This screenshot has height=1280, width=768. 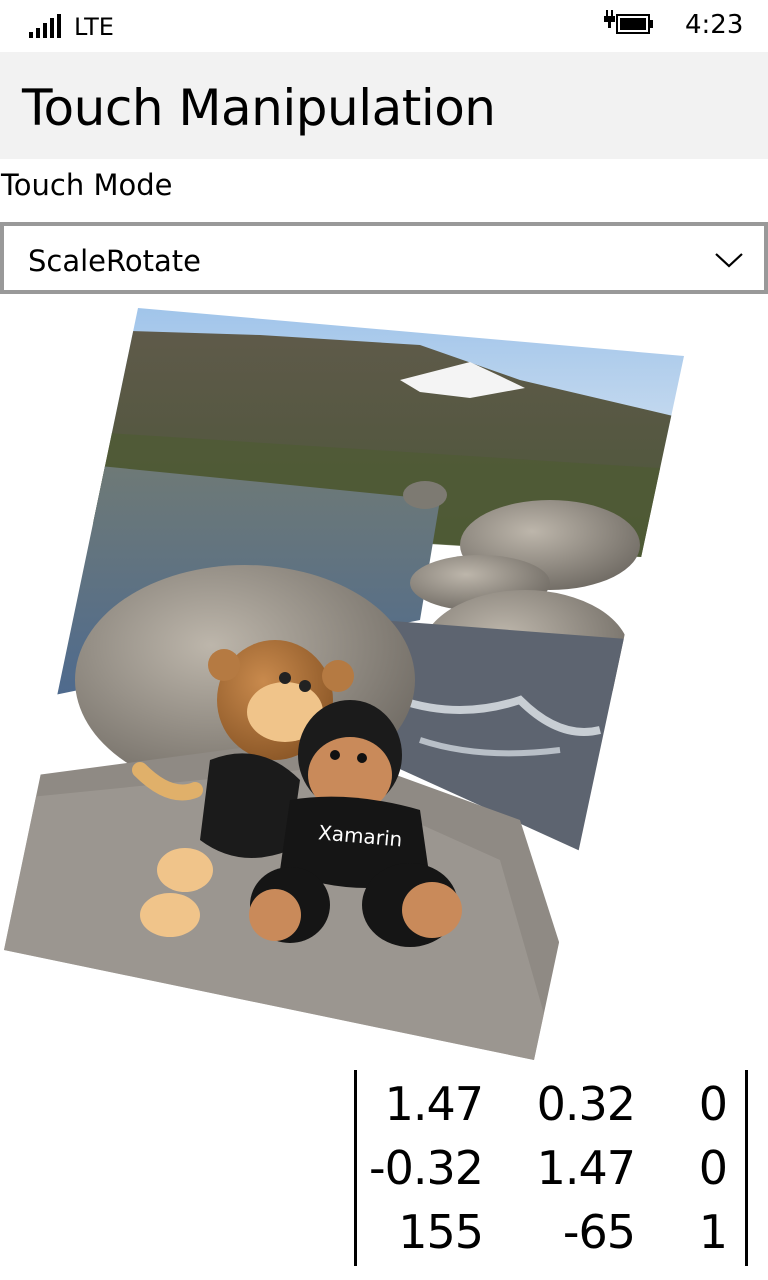 What do you see at coordinates (586, 1104) in the screenshot?
I see `matrix-cell: 0.32` at bounding box center [586, 1104].